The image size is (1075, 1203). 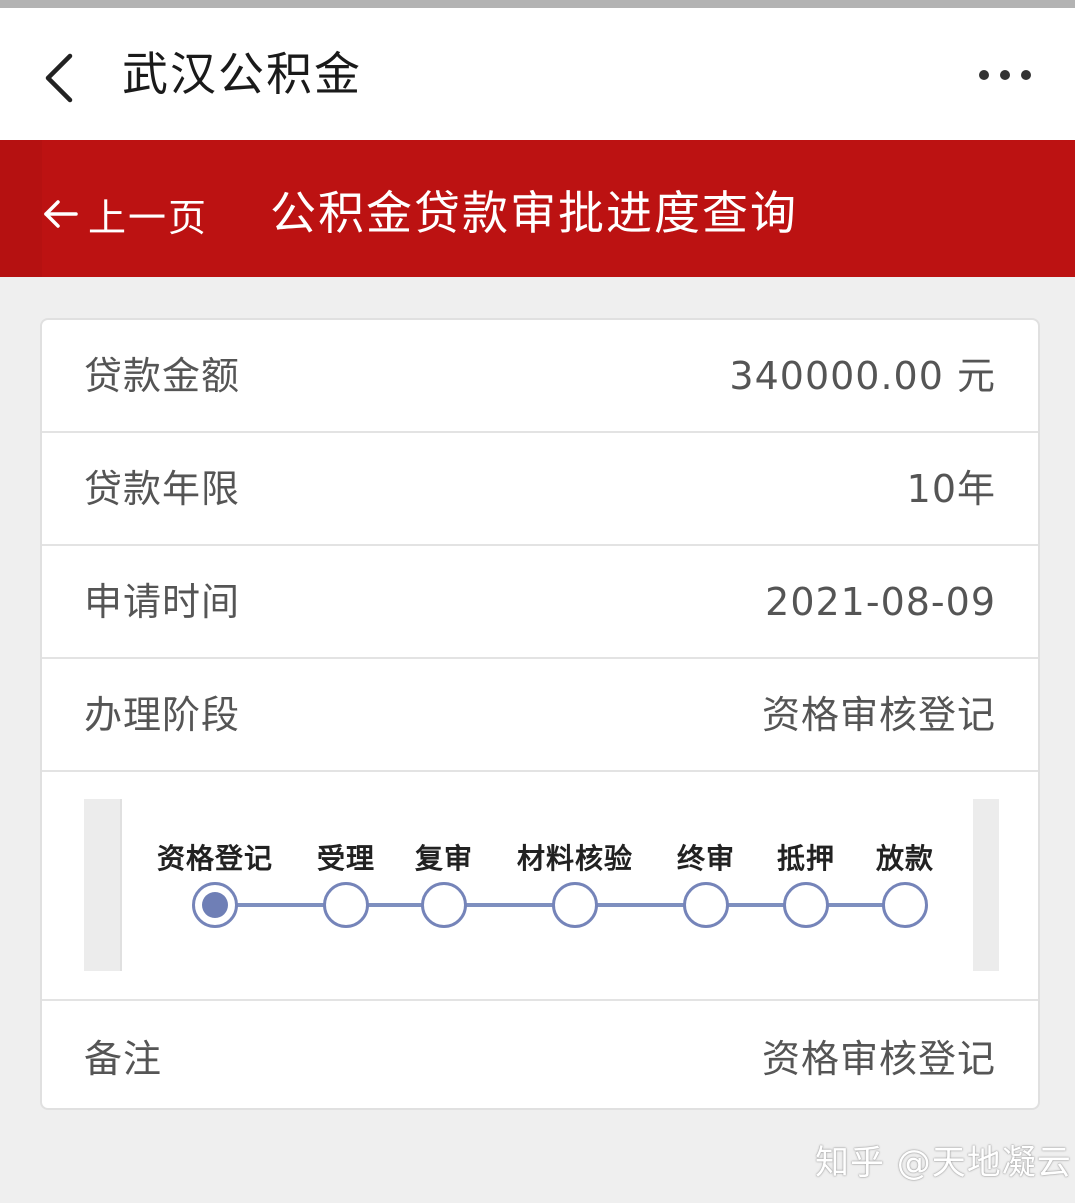 I want to click on detail-value: 资格审核登记, so click(x=878, y=715).